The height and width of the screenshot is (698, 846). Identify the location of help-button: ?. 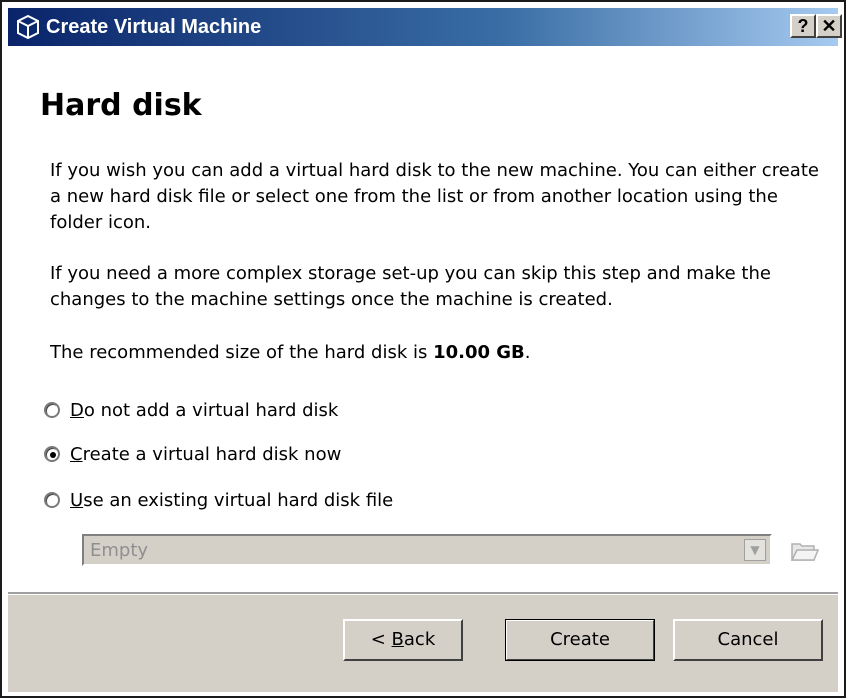
(803, 26).